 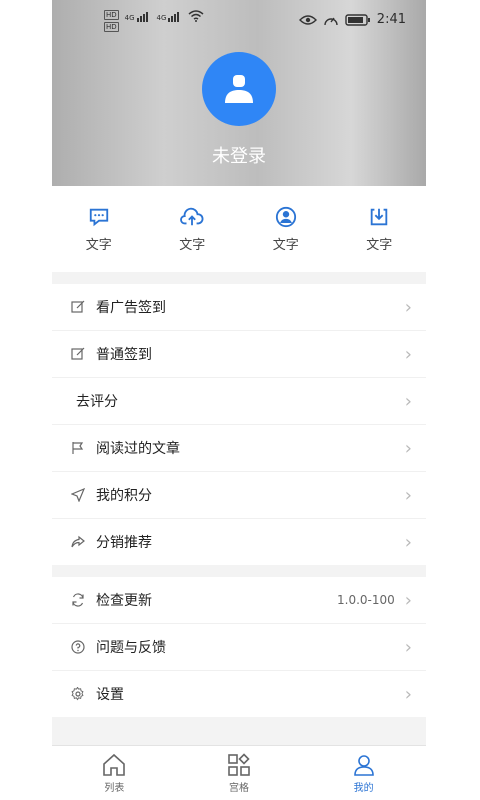 I want to click on hd-badge-1: HD, so click(x=111, y=15).